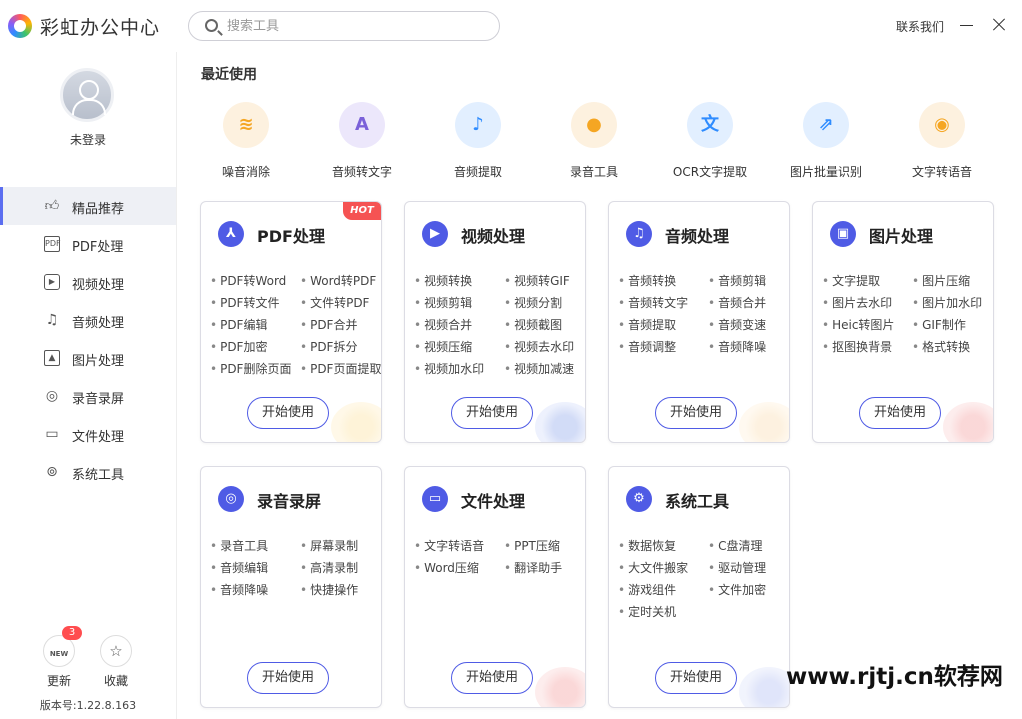 This screenshot has width=1022, height=719. What do you see at coordinates (20, 26) in the screenshot?
I see `rainbow-logo-icon` at bounding box center [20, 26].